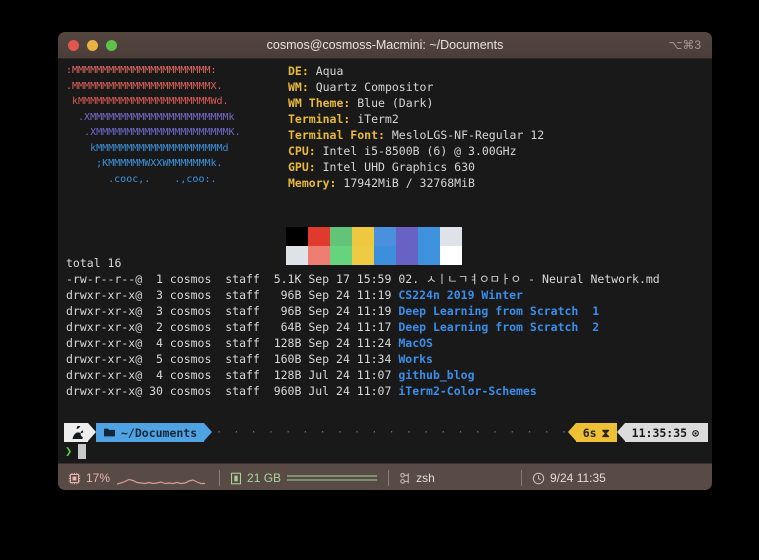 The height and width of the screenshot is (560, 759). What do you see at coordinates (147, 148) in the screenshot?
I see `ascii-logo-line: kMMMMMMMMMMMMMMMMMMMMMd` at bounding box center [147, 148].